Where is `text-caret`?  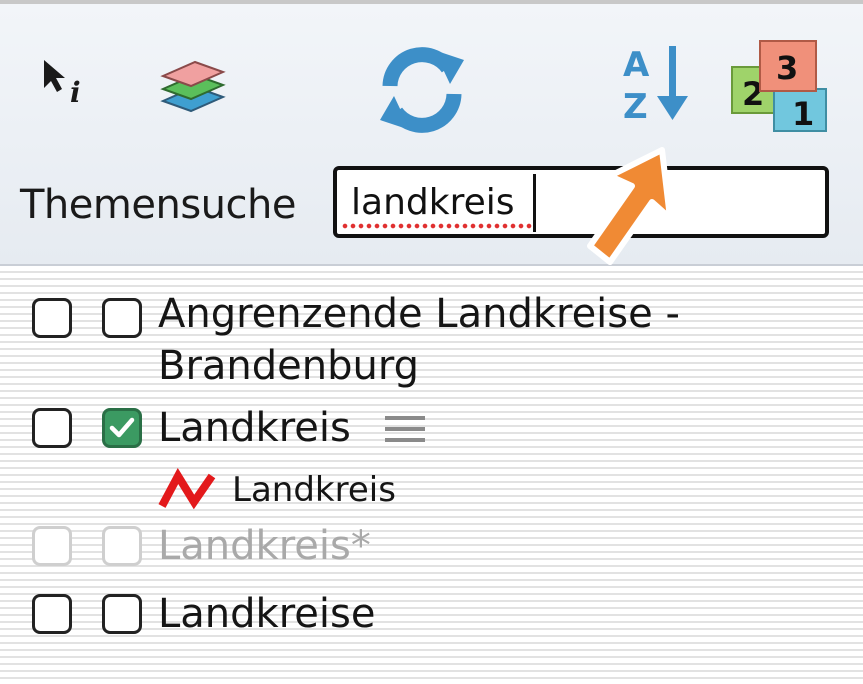
text-caret is located at coordinates (534, 203).